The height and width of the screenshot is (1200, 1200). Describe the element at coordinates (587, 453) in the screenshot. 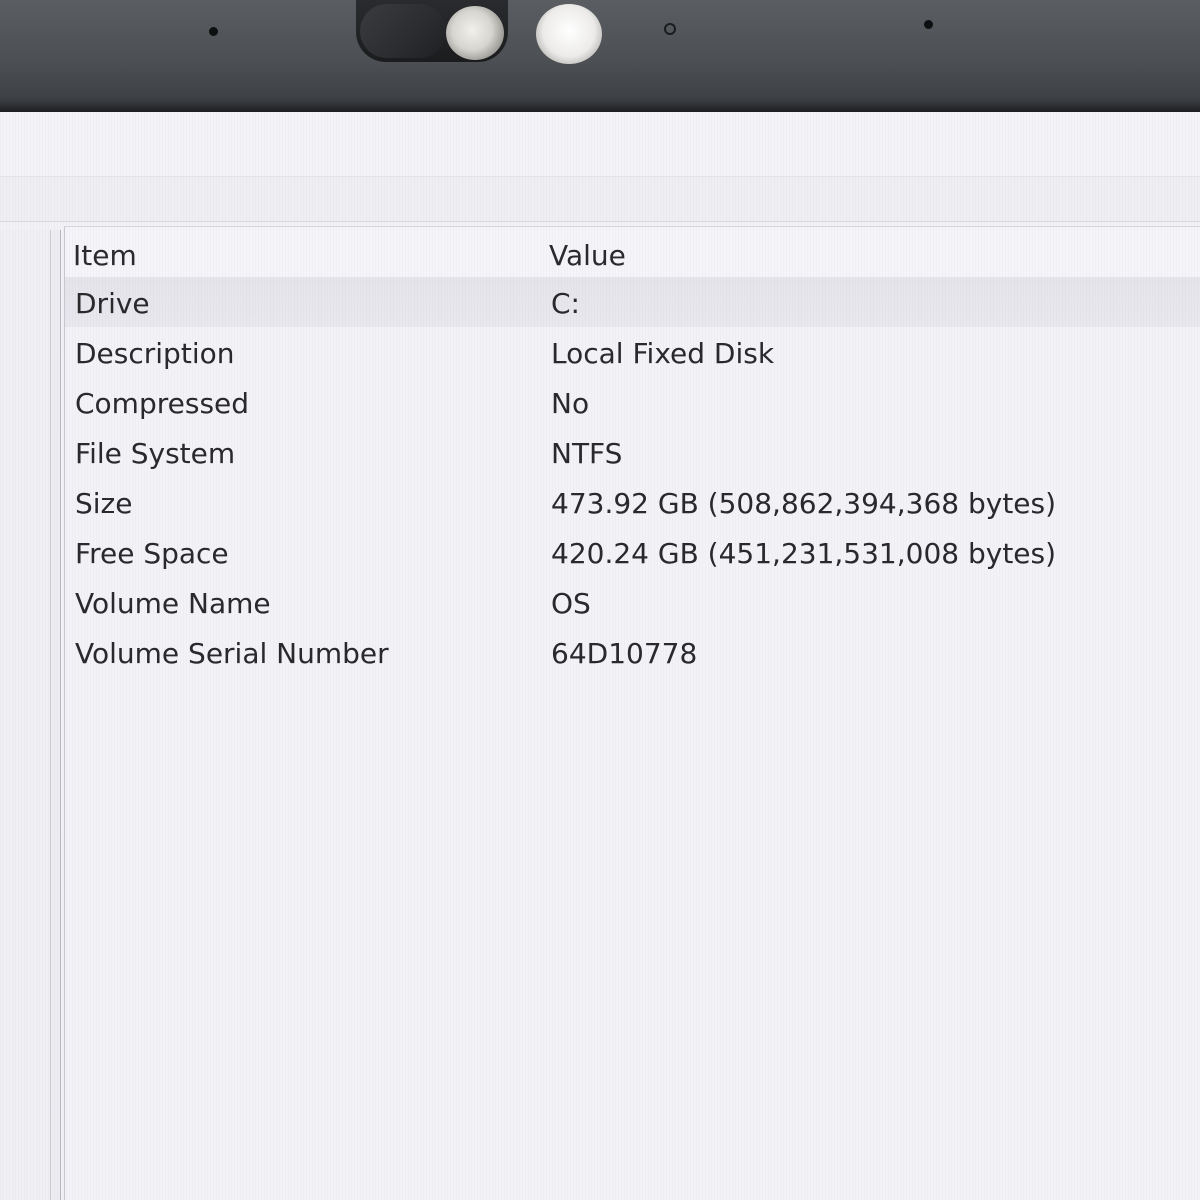

I see `value-cell: NTFS` at that location.